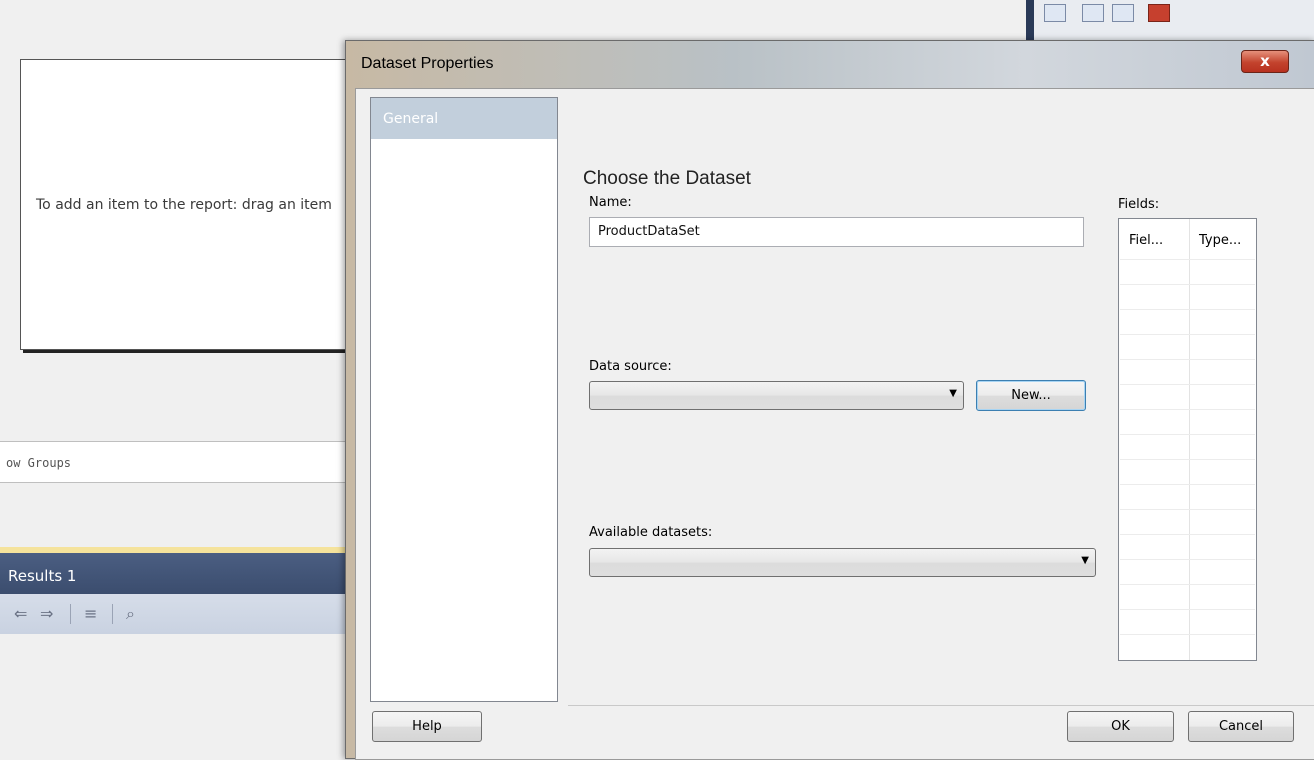  I want to click on fields-label: Fields:, so click(1139, 204).